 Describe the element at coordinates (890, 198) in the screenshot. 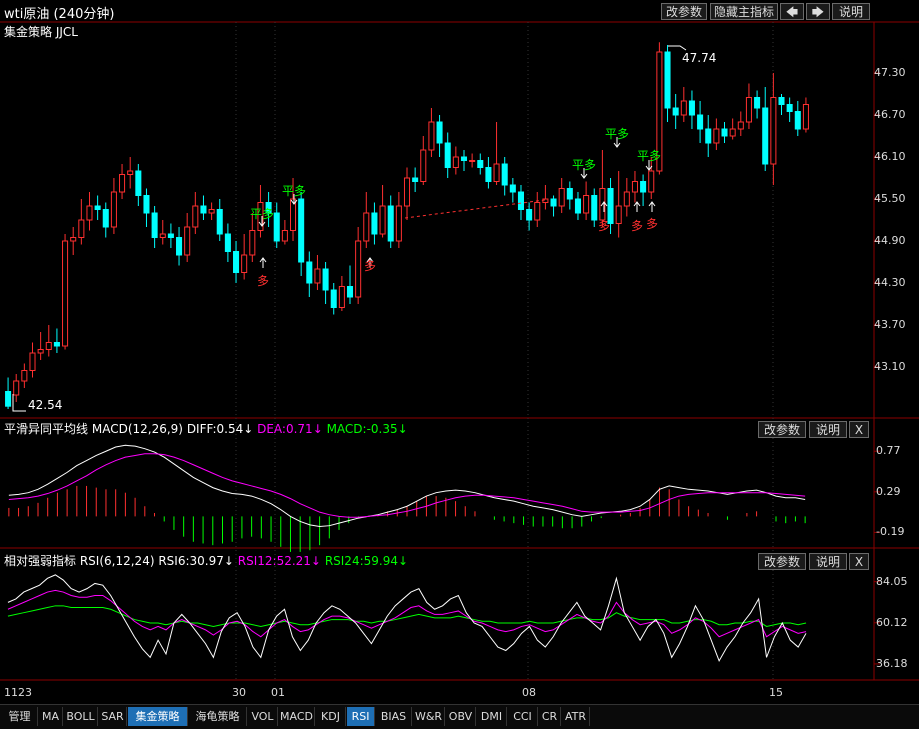

I see `main-y-tick-label: 45.50` at that location.